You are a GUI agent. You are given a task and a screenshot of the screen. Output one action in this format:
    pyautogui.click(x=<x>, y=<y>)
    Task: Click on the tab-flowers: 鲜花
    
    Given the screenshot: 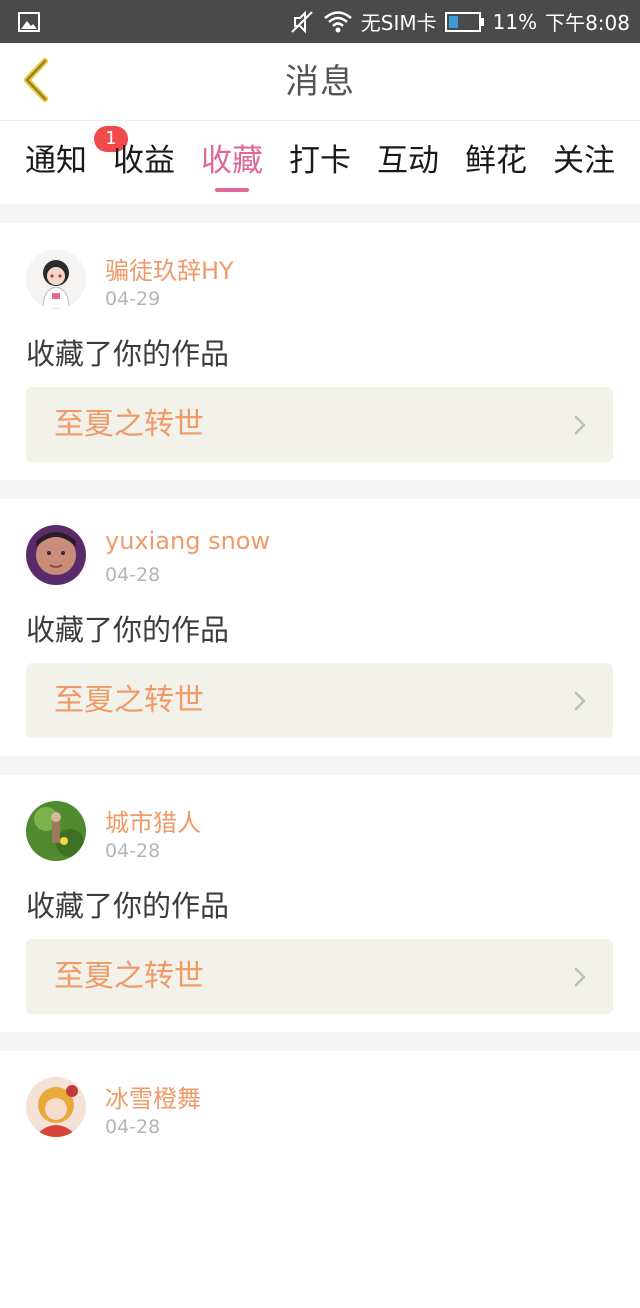 What is the action you would take?
    pyautogui.click(x=496, y=161)
    